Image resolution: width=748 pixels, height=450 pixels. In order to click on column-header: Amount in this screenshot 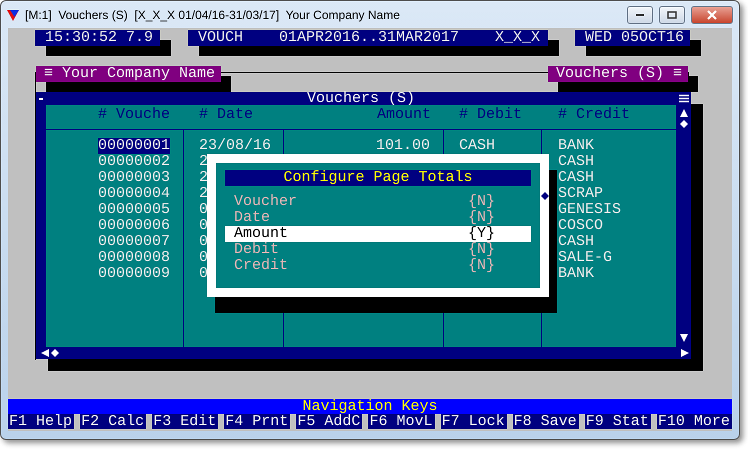, I will do `click(404, 116)`.